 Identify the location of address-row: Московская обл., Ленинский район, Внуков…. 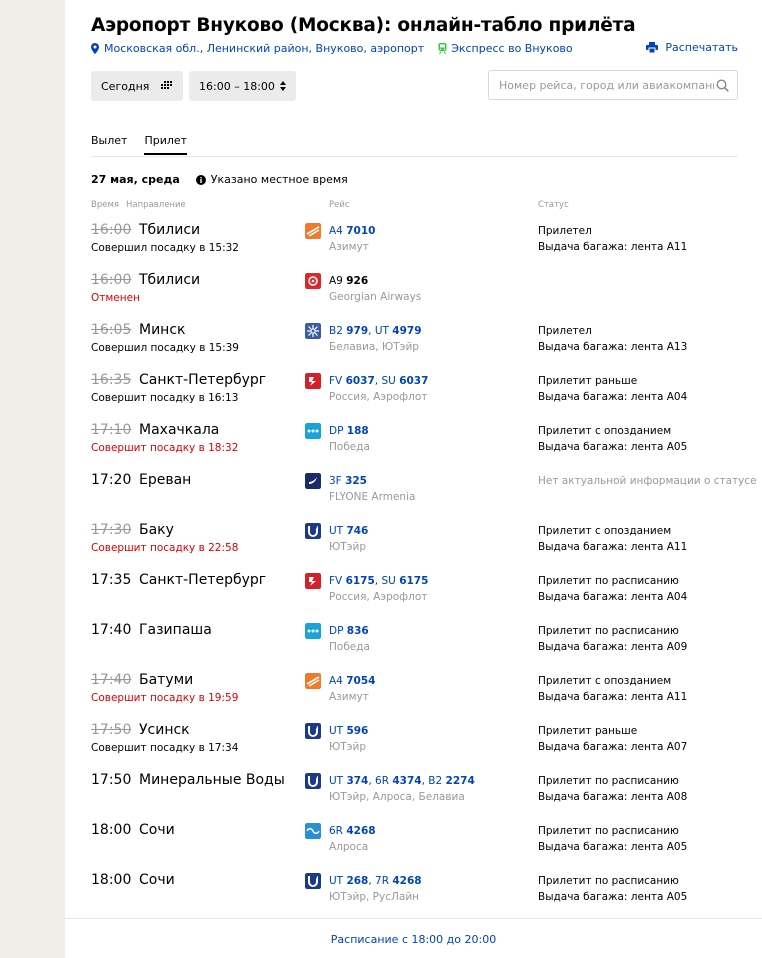
(332, 48).